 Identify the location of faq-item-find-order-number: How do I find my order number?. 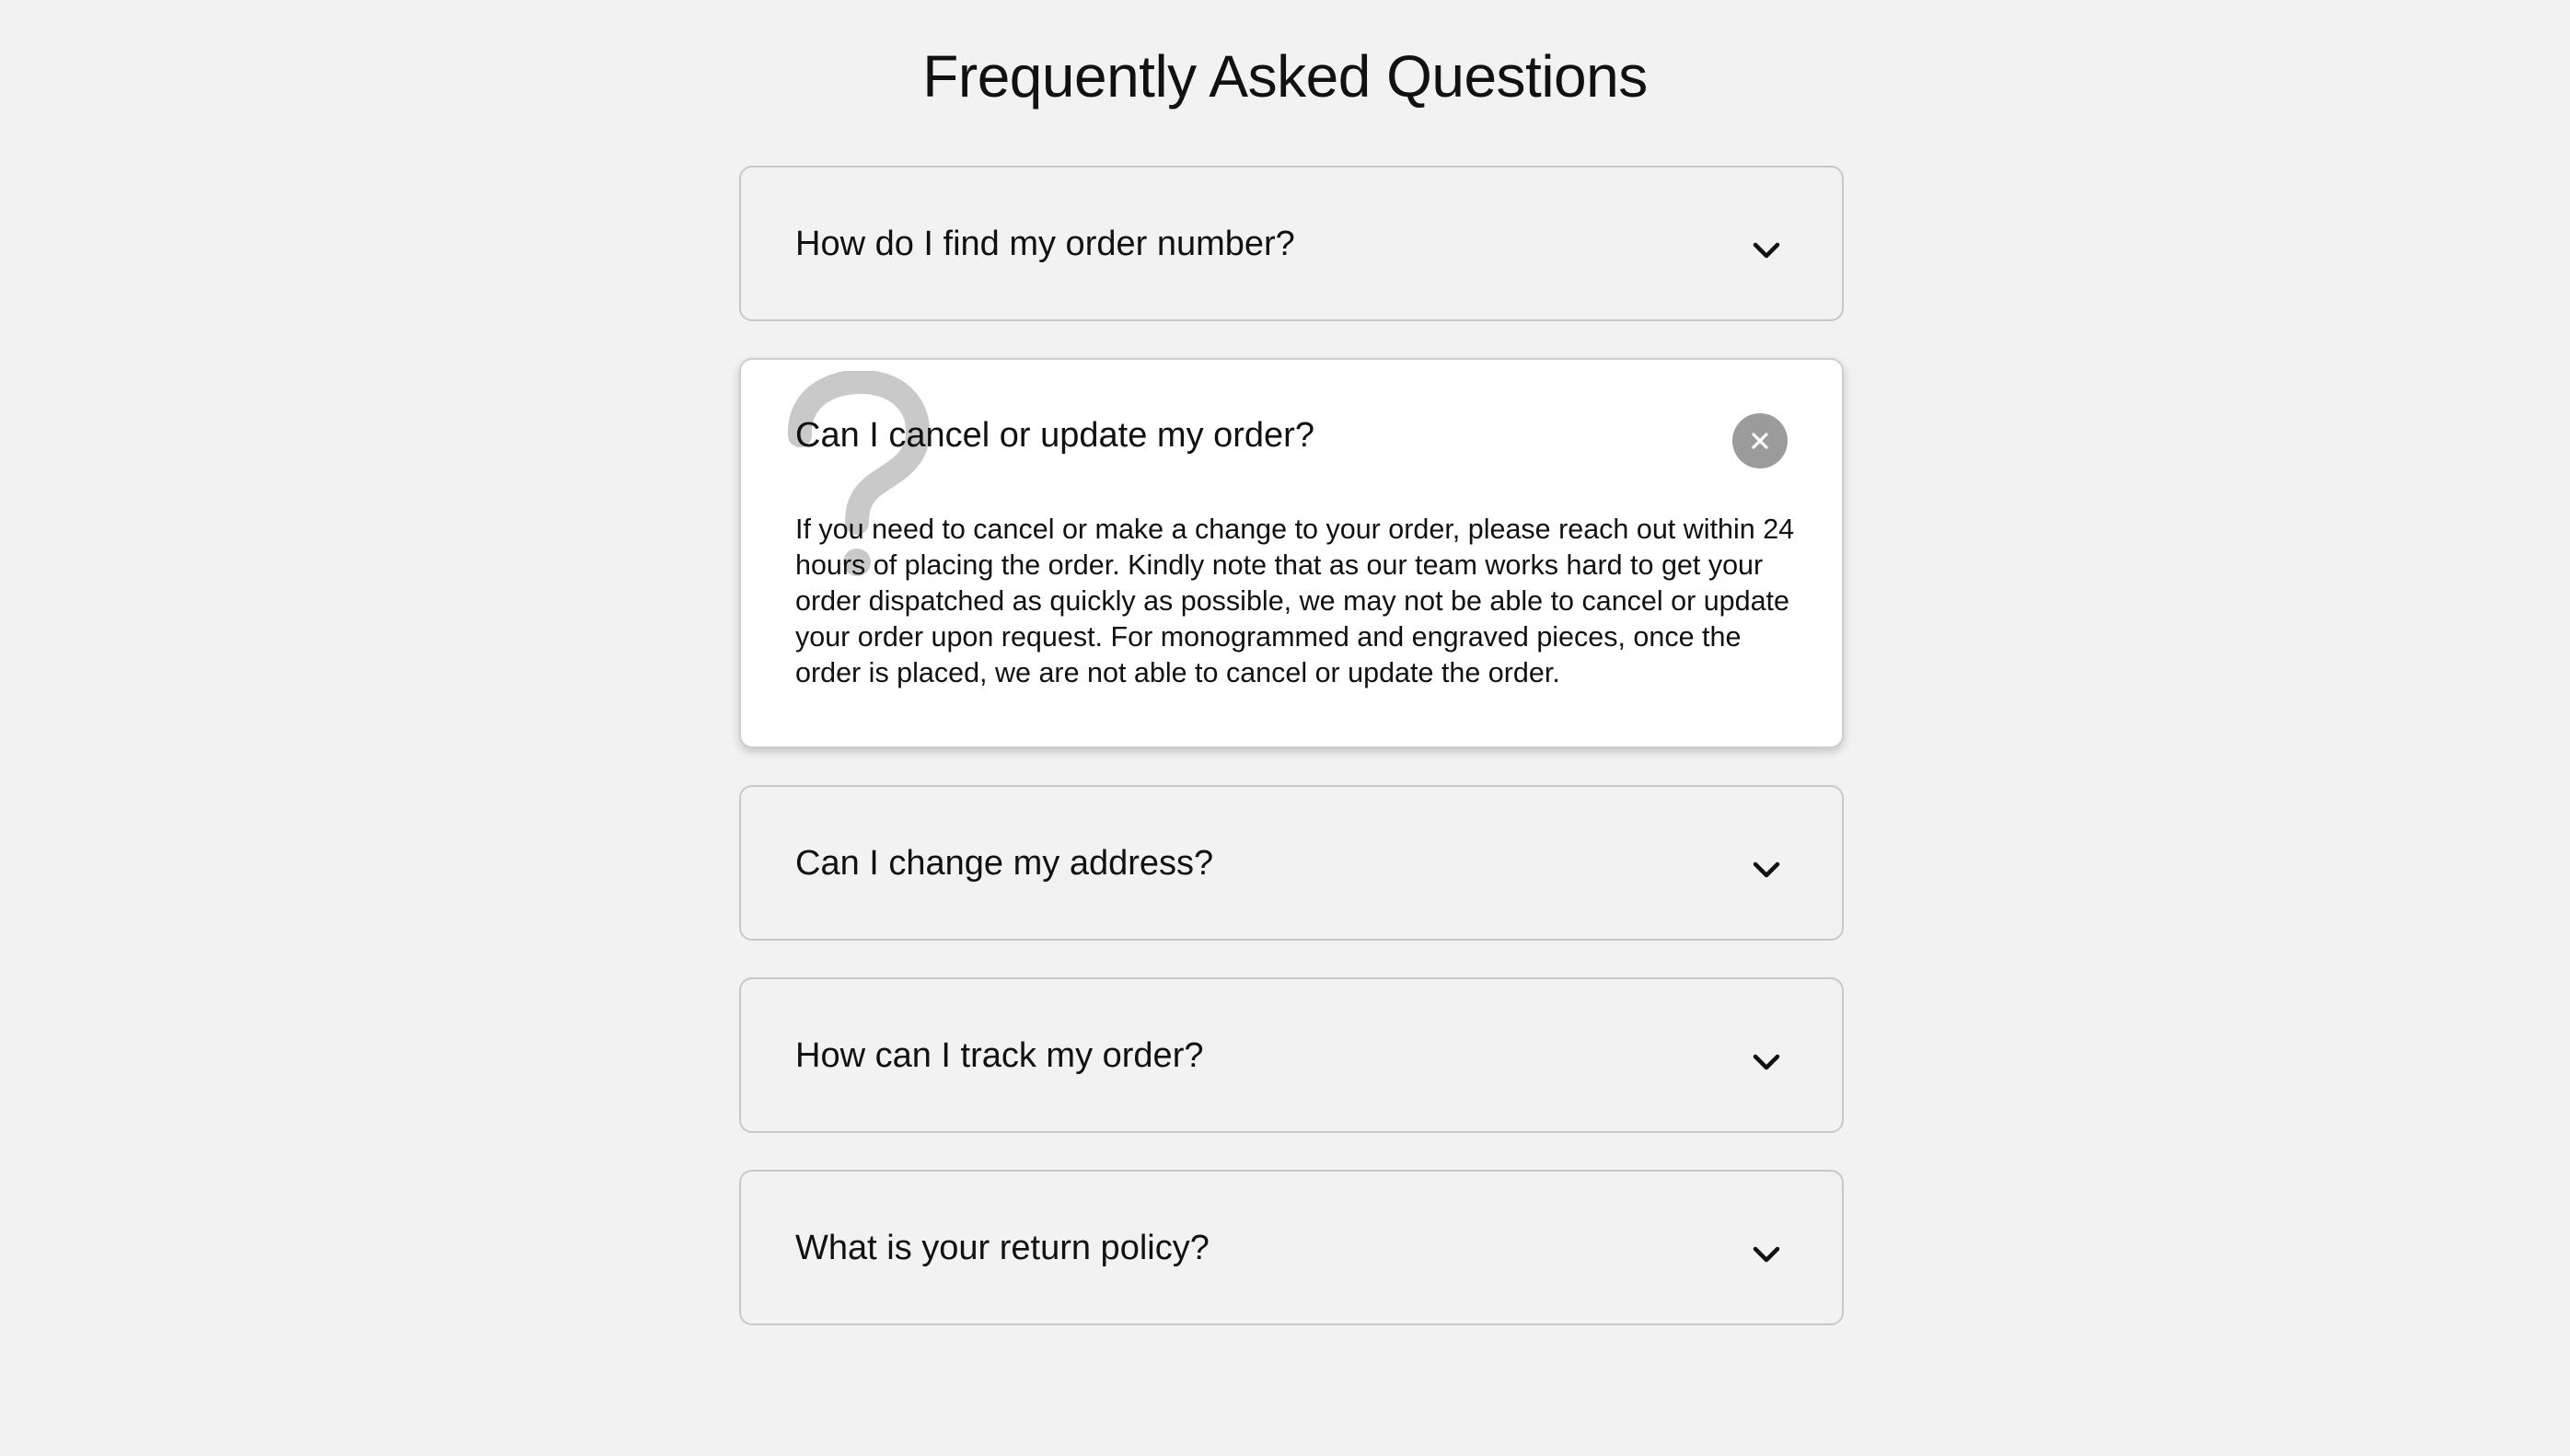
(1291, 243).